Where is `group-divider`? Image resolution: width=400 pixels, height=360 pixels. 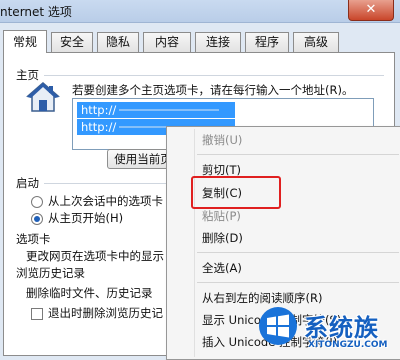 group-divider is located at coordinates (214, 75).